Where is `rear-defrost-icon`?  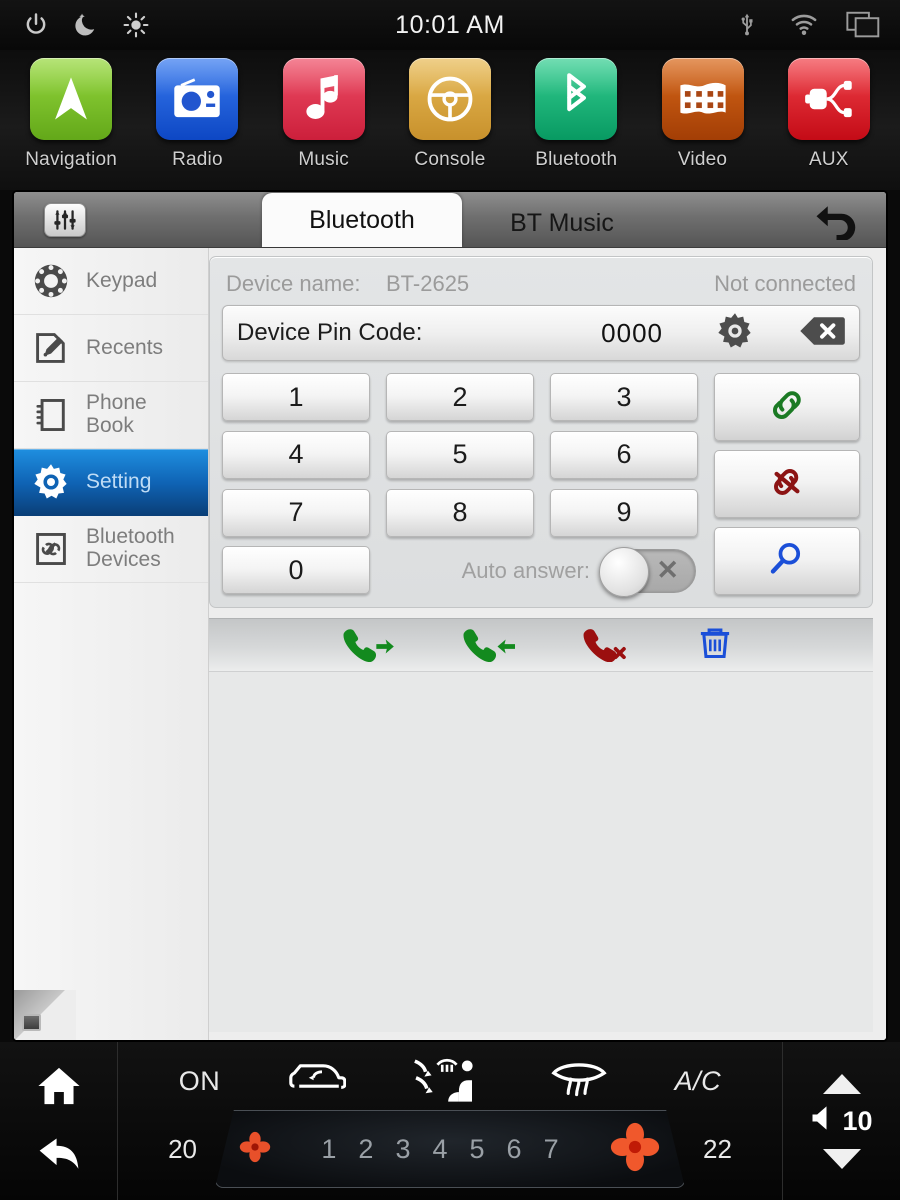
rear-defrost-icon is located at coordinates (579, 1081).